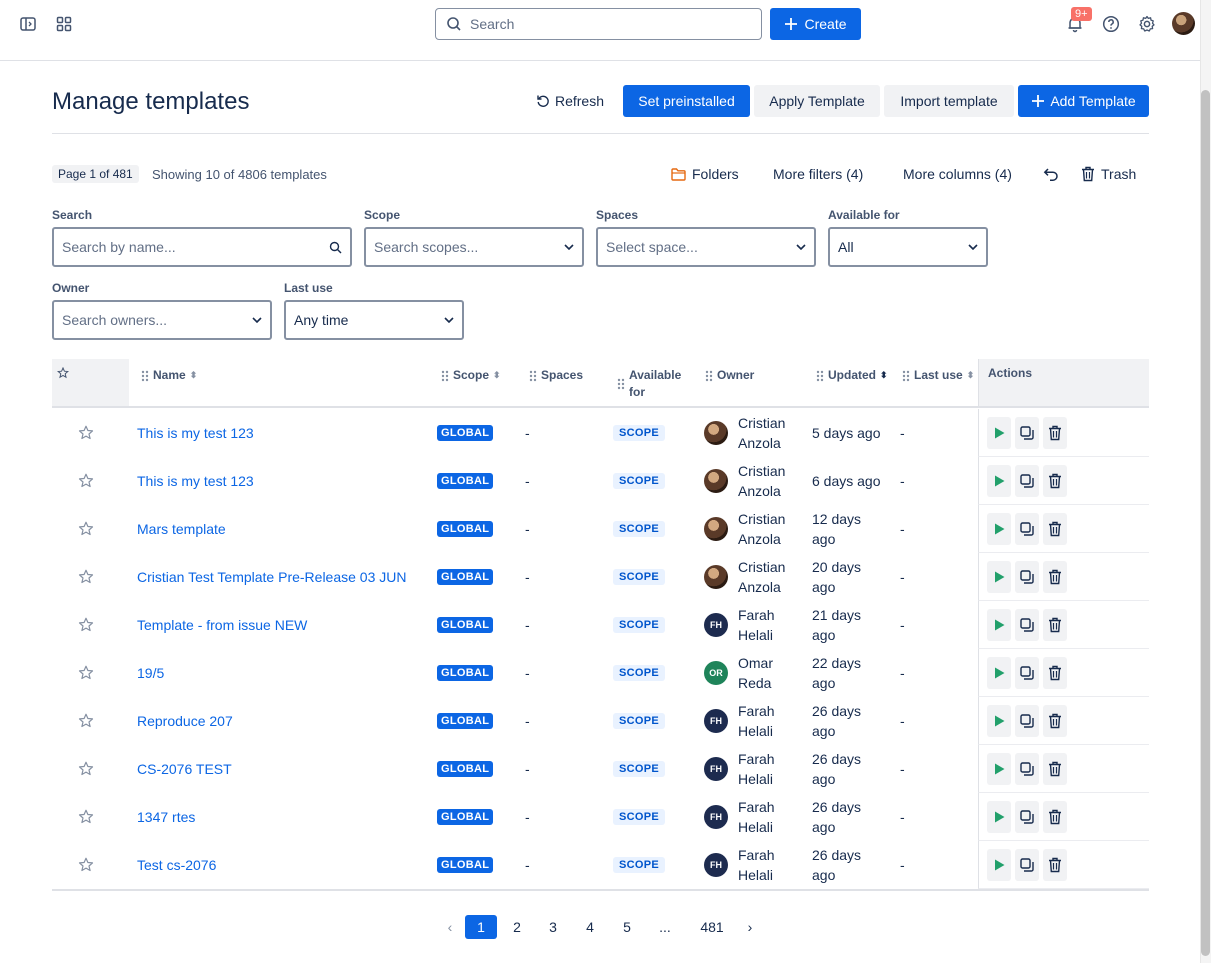 Image resolution: width=1211 pixels, height=963 pixels. Describe the element at coordinates (815, 24) in the screenshot. I see `create-button: Create` at that location.